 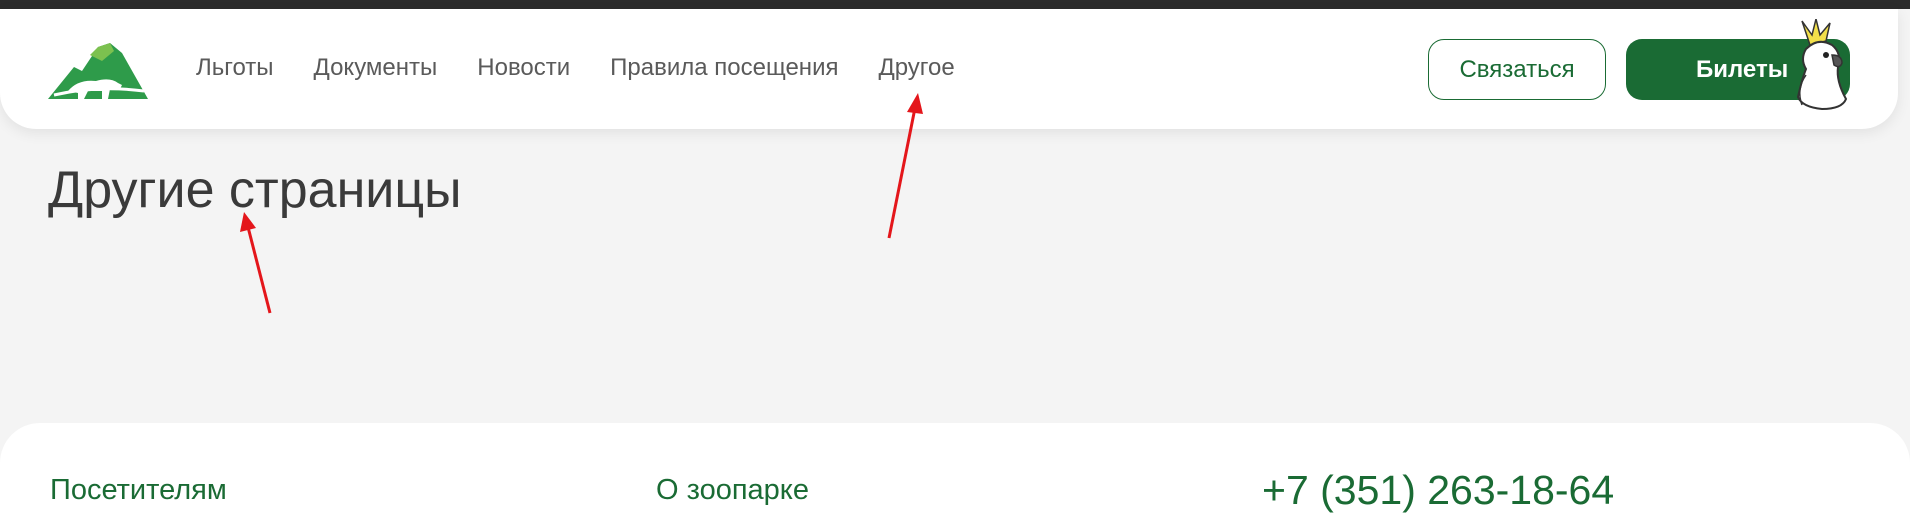 What do you see at coordinates (732, 490) in the screenshot?
I see `footer-about-heading: О зоопарке` at bounding box center [732, 490].